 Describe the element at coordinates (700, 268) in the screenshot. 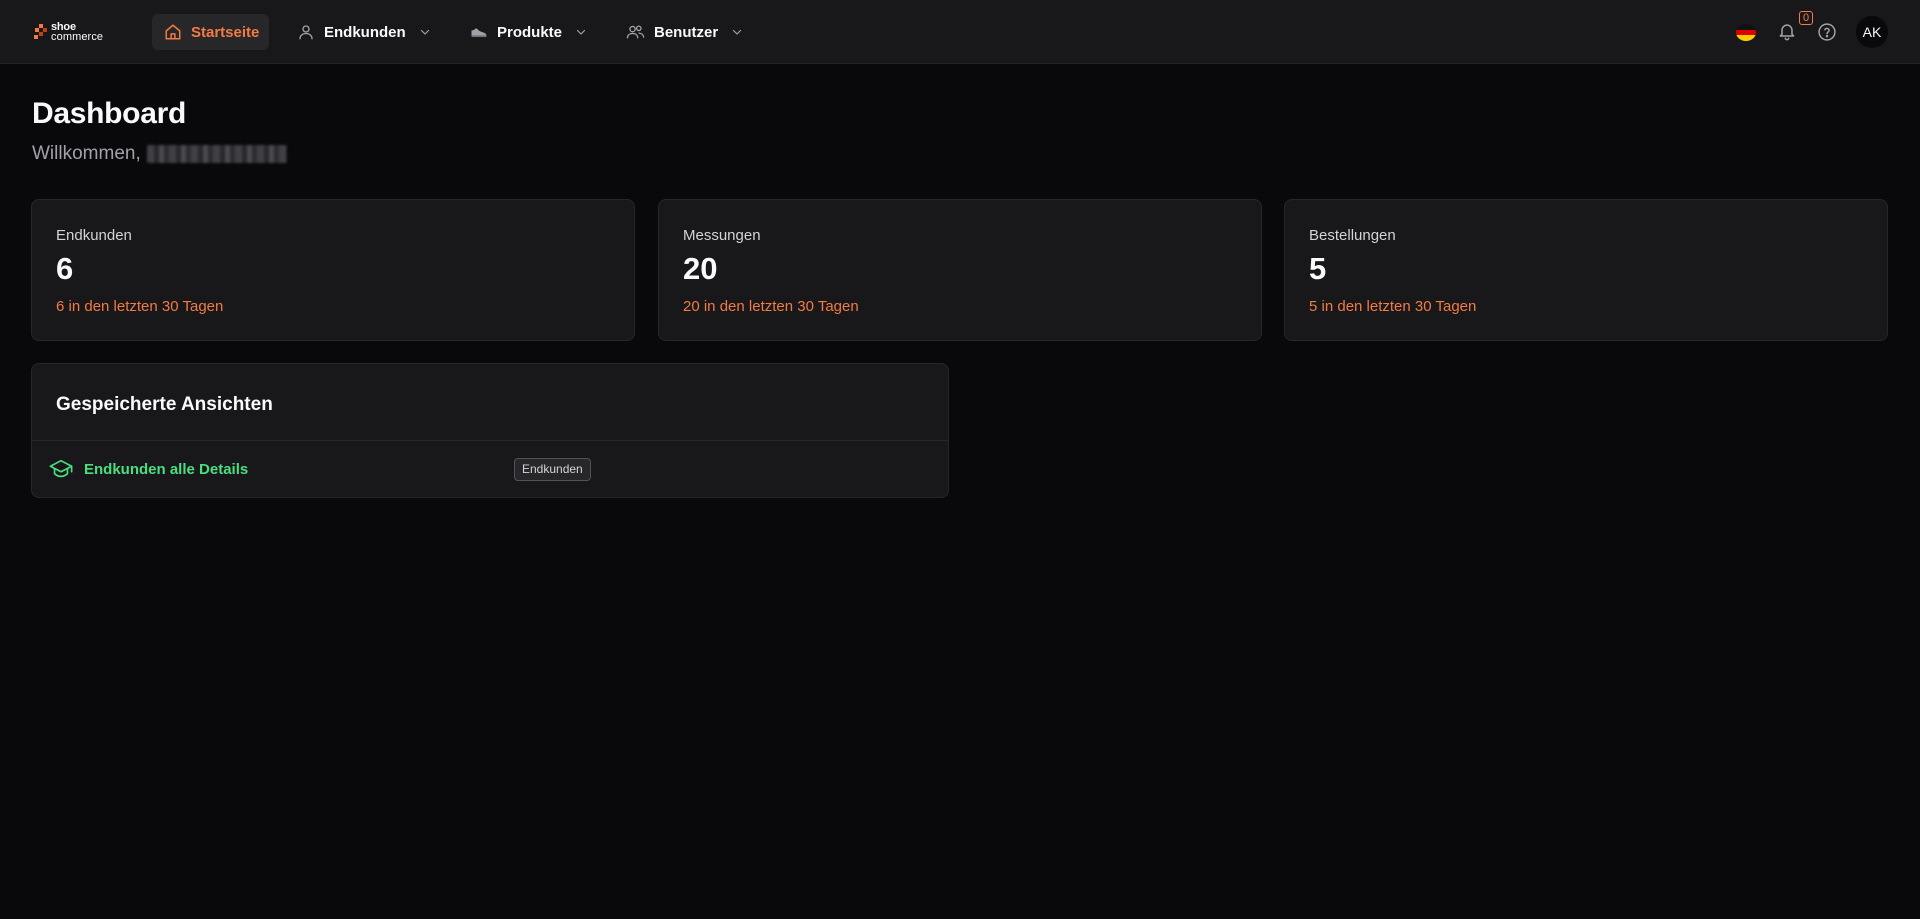

I see `stat-value: 20` at that location.